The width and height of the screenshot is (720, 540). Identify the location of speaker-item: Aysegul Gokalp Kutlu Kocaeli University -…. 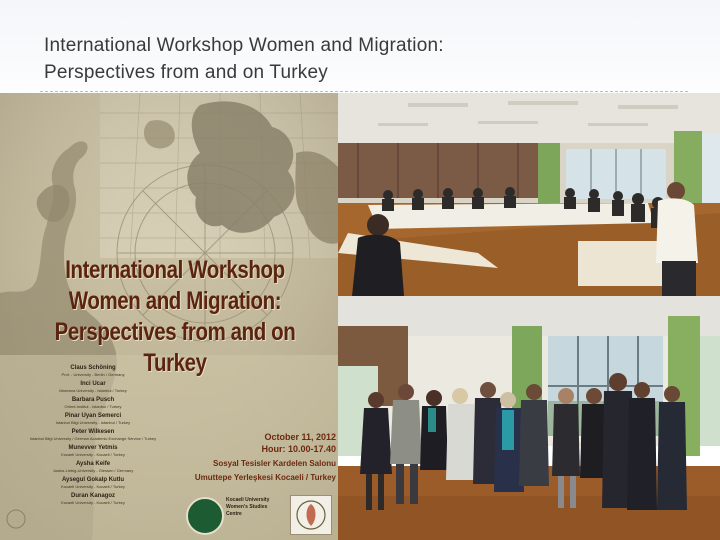
(93, 483).